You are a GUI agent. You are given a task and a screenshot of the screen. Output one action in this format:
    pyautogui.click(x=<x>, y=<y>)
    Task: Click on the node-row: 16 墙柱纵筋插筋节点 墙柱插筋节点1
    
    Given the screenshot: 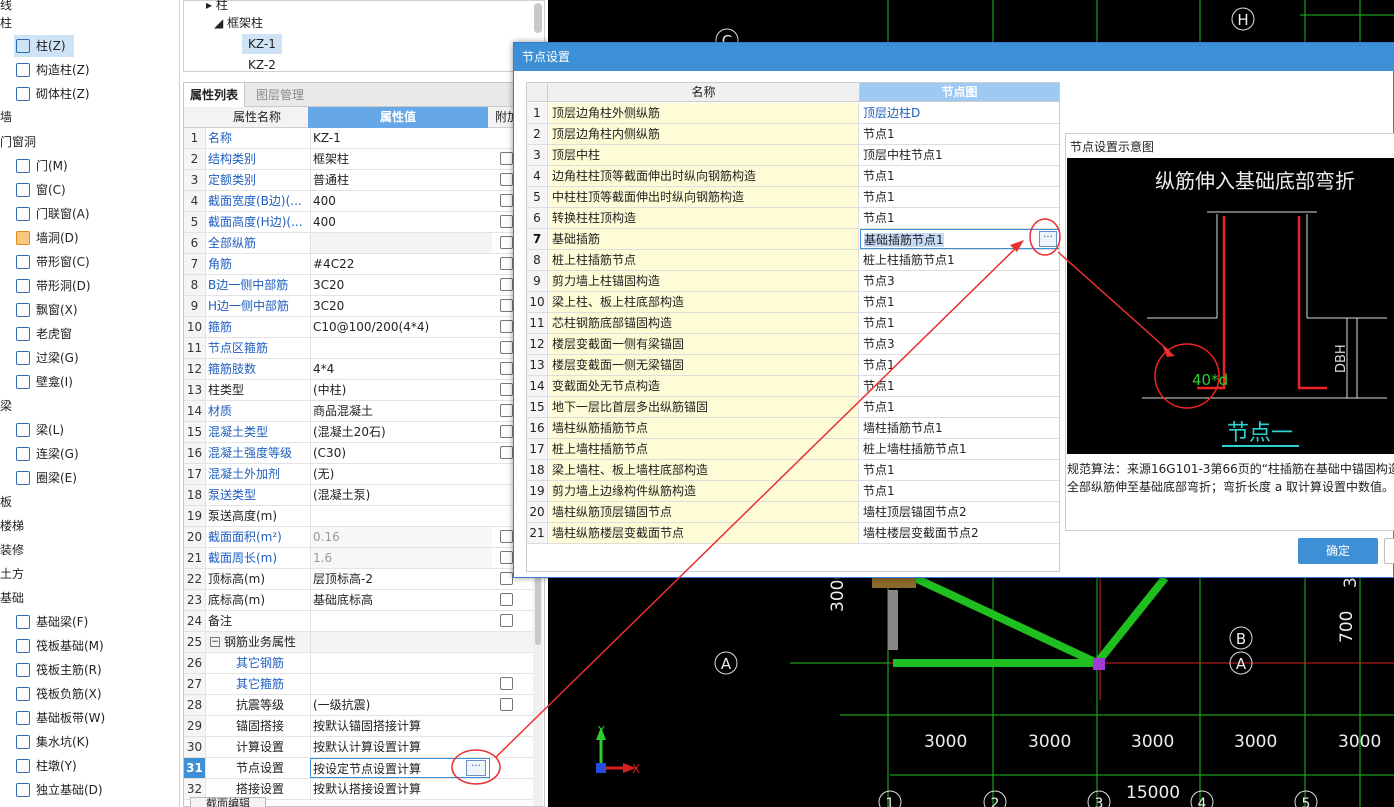 What is the action you would take?
    pyautogui.click(x=793, y=428)
    